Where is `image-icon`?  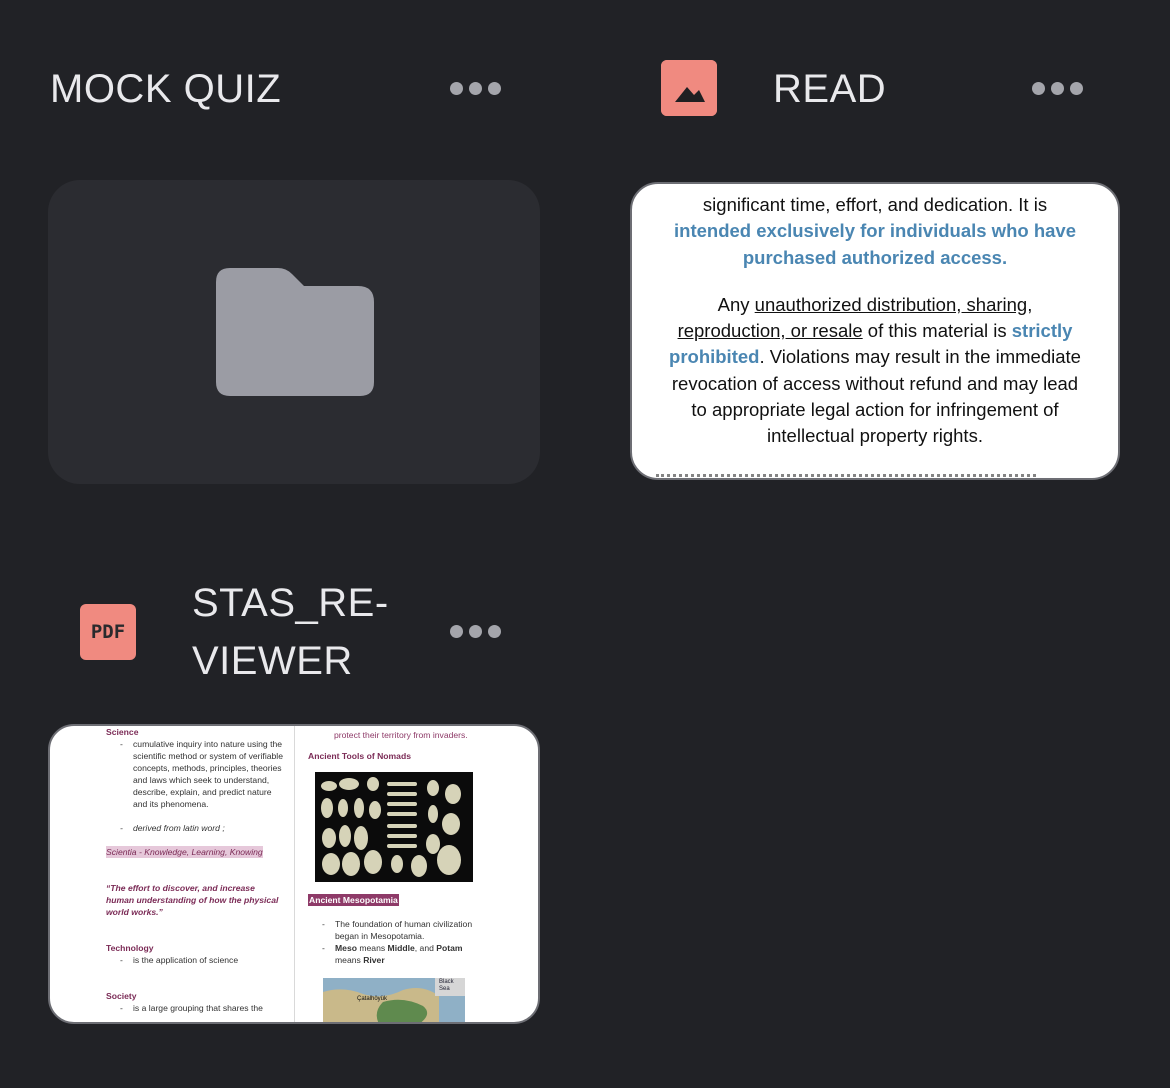
image-icon is located at coordinates (689, 88).